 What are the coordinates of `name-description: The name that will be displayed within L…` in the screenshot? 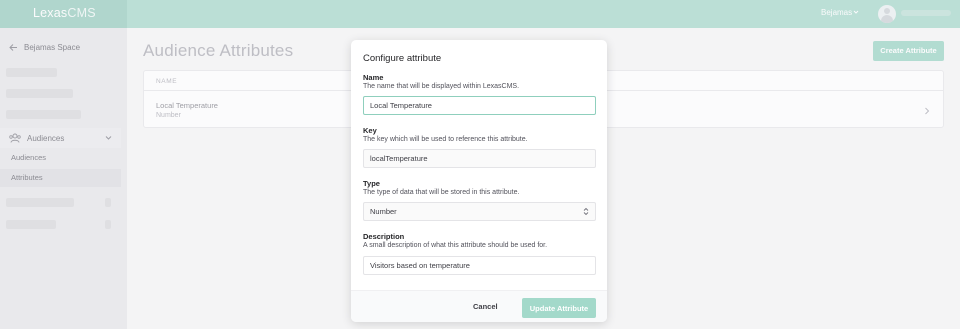 It's located at (441, 86).